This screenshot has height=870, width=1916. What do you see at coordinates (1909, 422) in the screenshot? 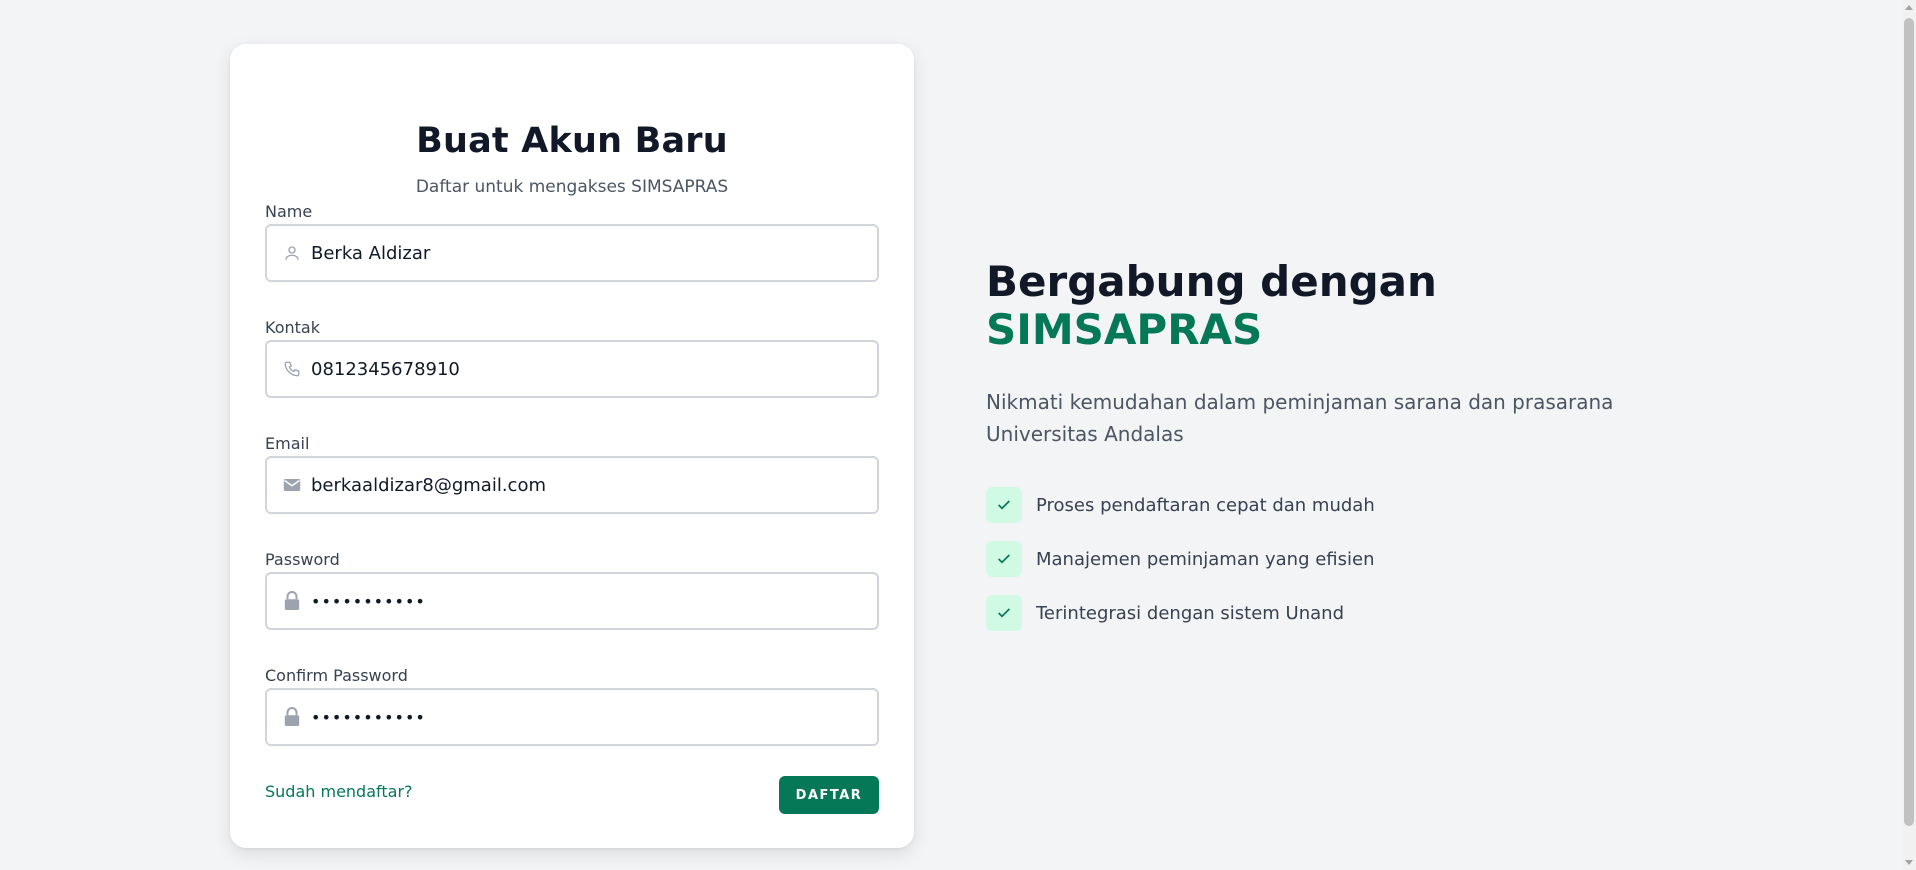
I see `scroll-thumb` at bounding box center [1909, 422].